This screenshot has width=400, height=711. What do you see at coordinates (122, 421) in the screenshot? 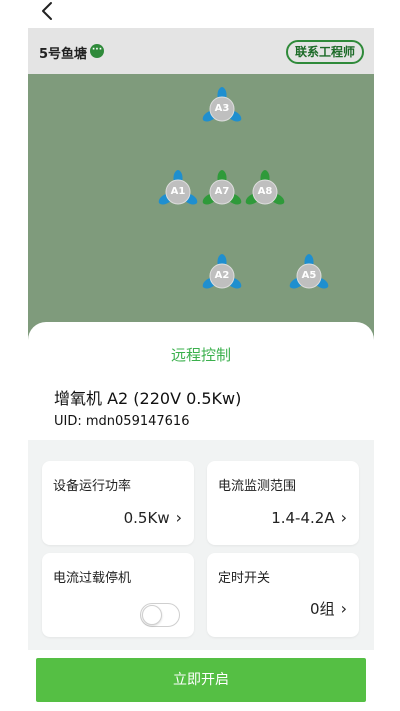
I see `device-uid: UID: mdn059147616` at bounding box center [122, 421].